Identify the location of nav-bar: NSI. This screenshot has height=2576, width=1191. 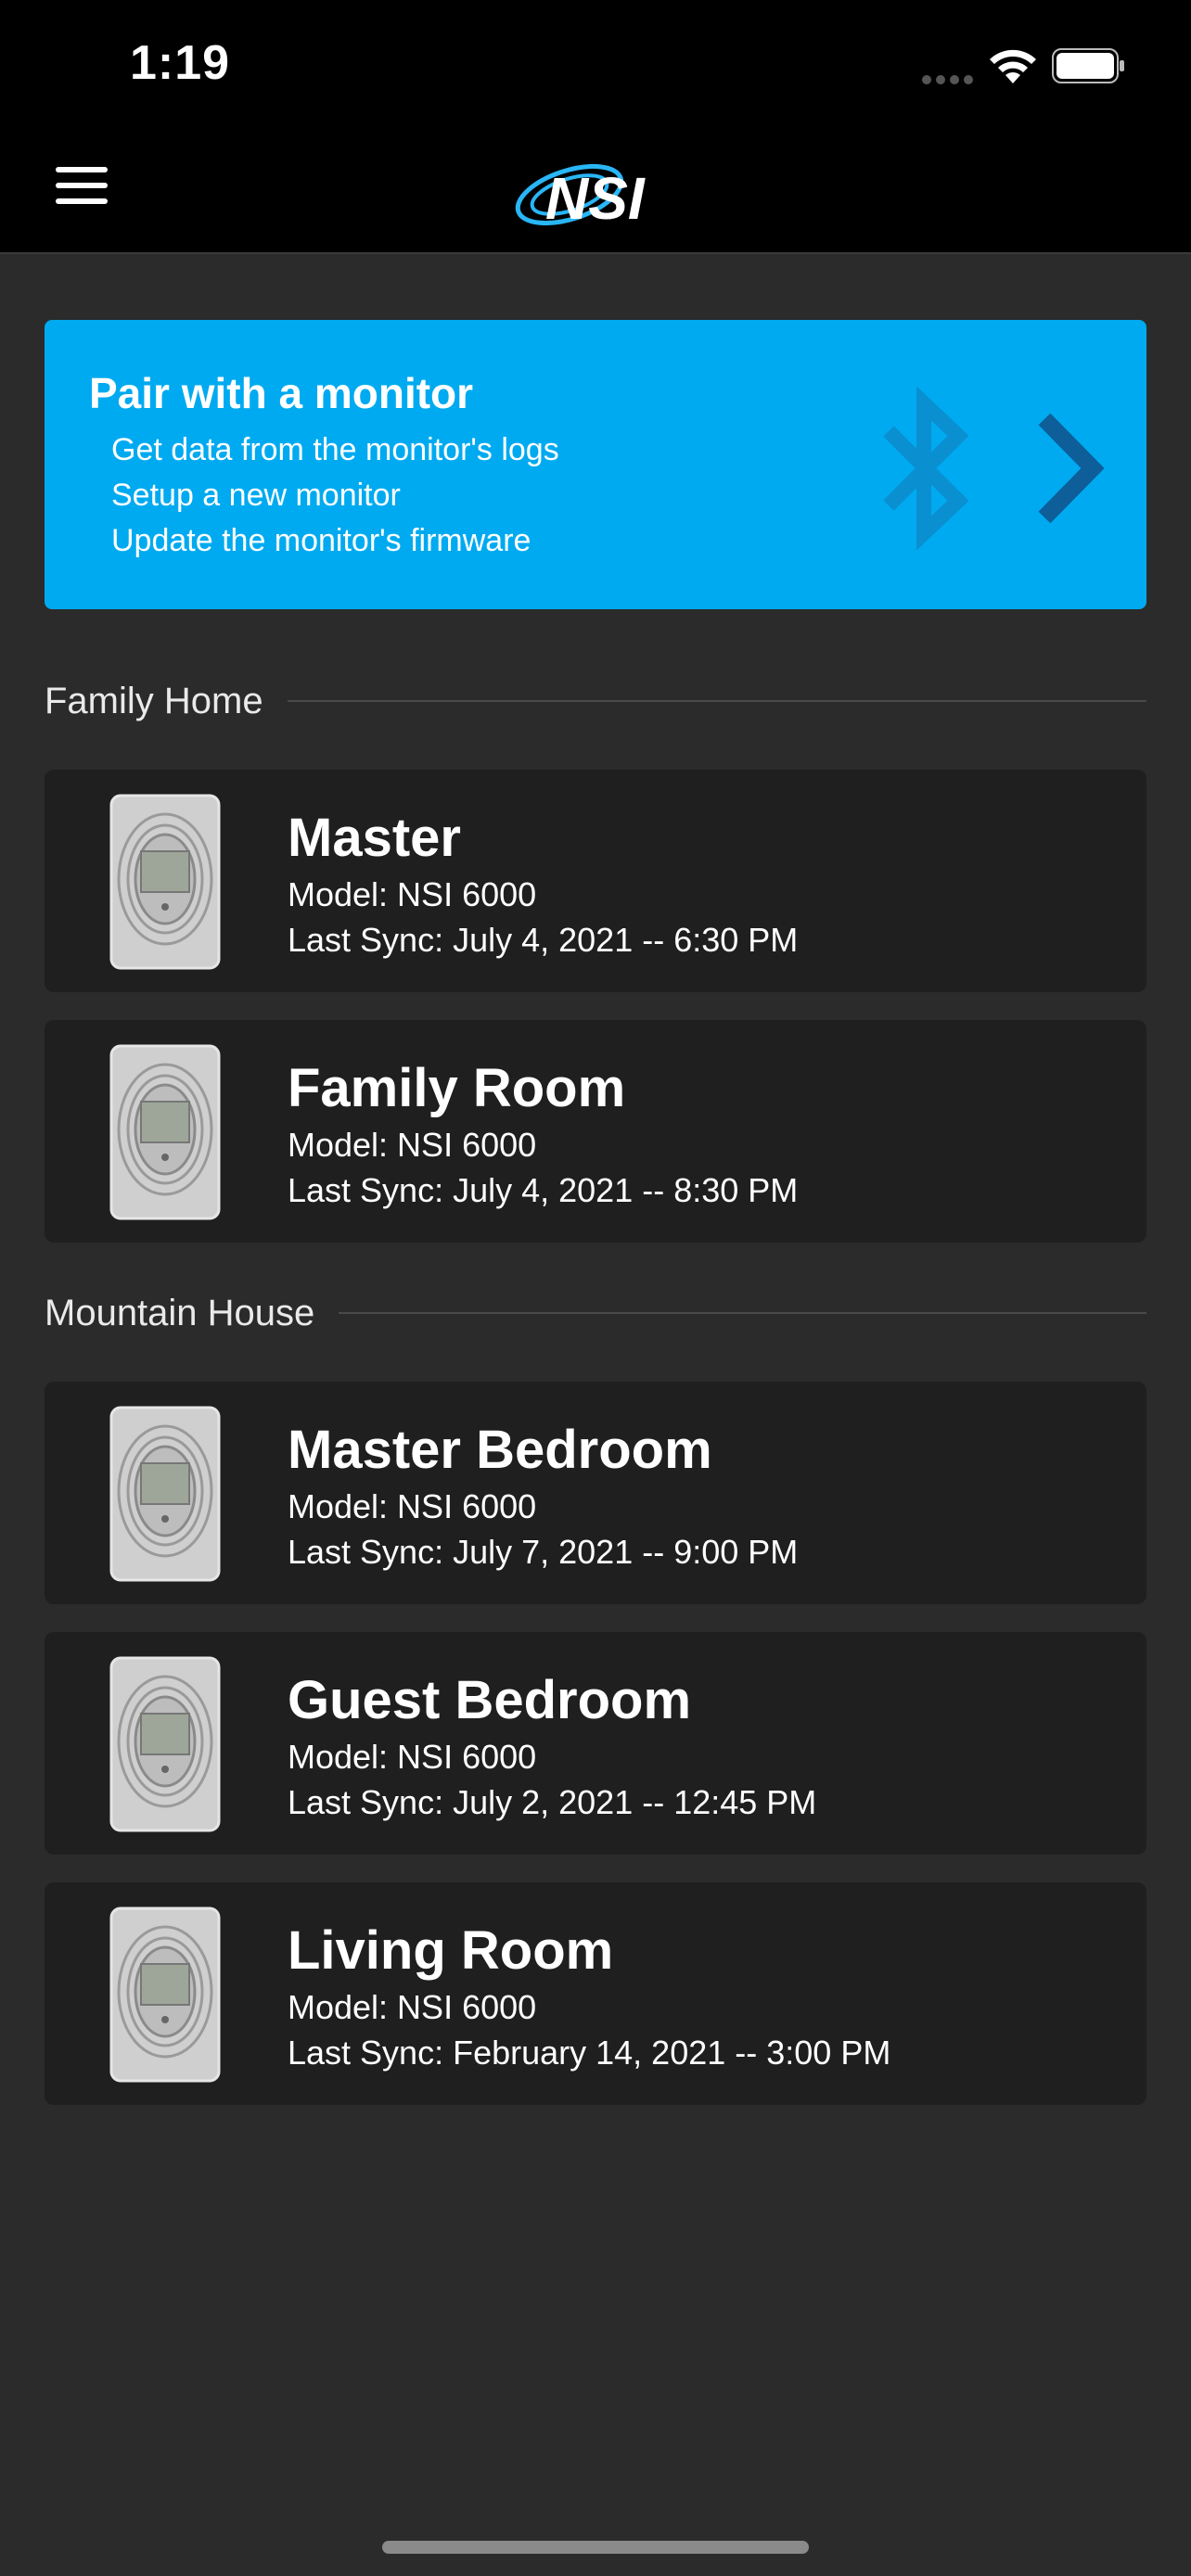
(595, 192).